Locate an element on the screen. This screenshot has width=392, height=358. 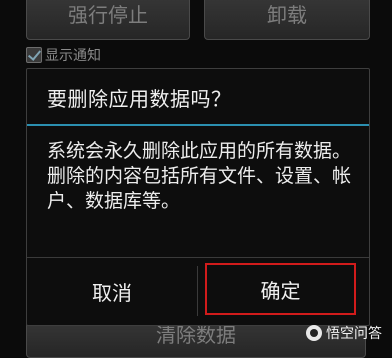
confirm-label: 确定 is located at coordinates (280, 290).